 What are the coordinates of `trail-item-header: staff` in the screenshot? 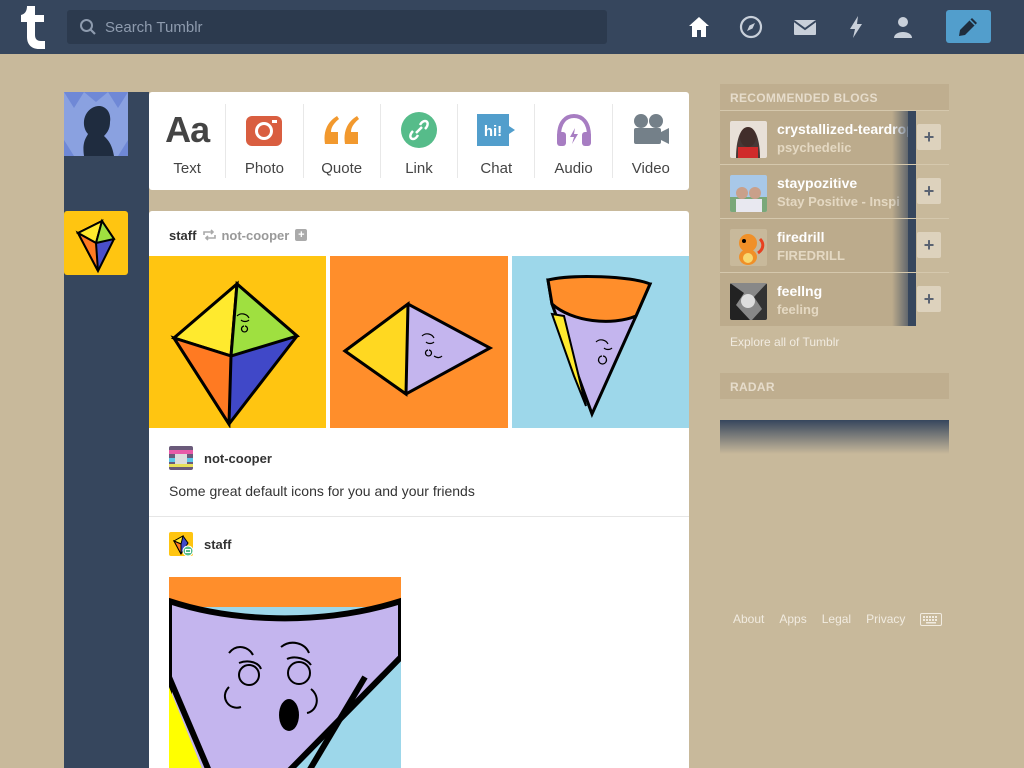 It's located at (200, 544).